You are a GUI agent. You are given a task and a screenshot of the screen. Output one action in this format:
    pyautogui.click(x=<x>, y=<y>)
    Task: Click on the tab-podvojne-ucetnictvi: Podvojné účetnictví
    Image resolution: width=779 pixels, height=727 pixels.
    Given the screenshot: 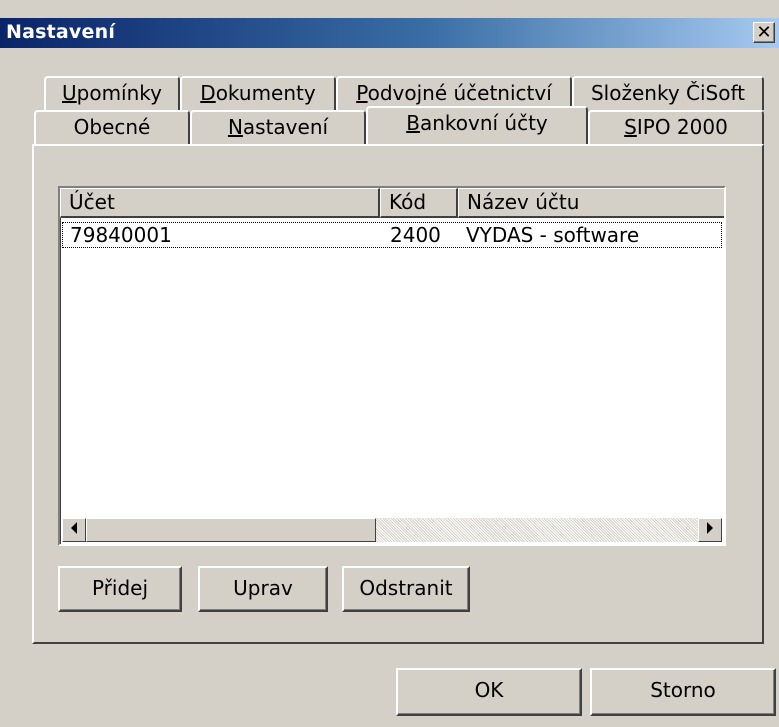 What is the action you would take?
    pyautogui.click(x=454, y=93)
    